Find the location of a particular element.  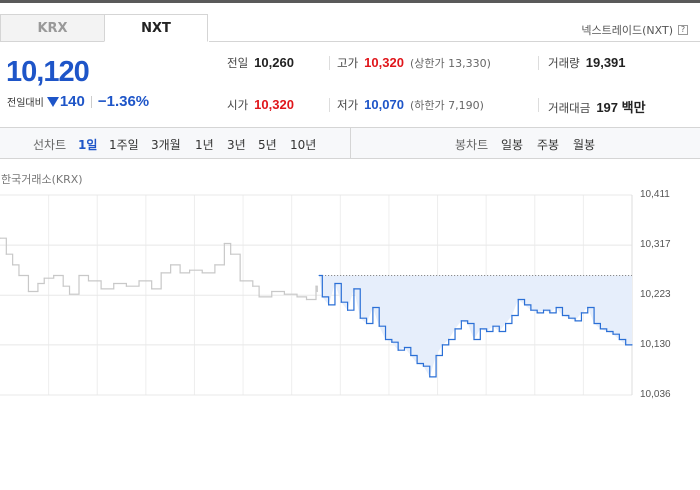

stat-trade-value: 거래대금 197 백만 is located at coordinates (597, 106).